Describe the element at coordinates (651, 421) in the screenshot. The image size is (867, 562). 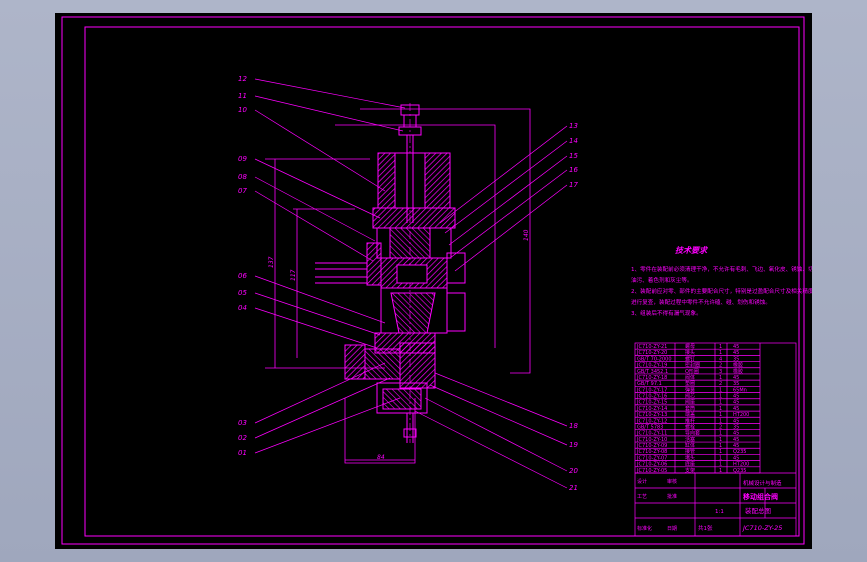
I see `parts-code: JC710-ZY-12` at that location.